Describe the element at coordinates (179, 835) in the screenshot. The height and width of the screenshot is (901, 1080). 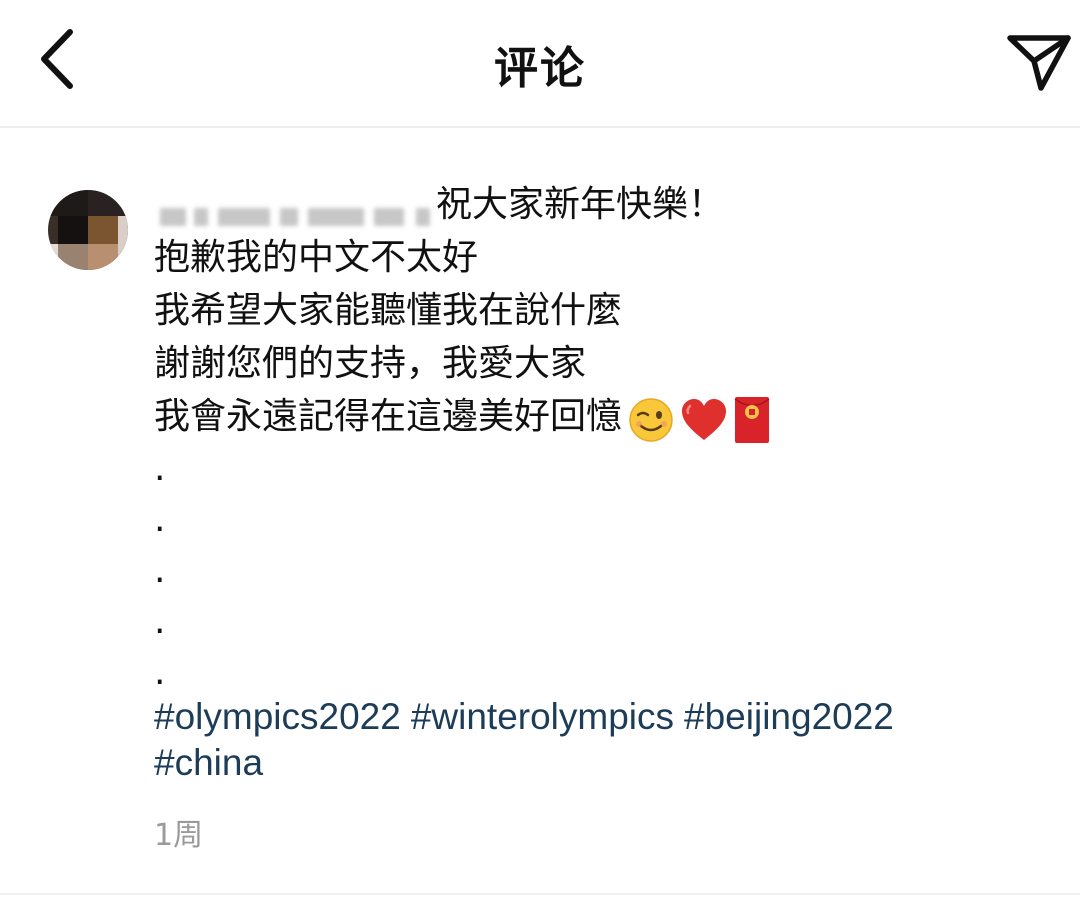
I see `comment-timestamp: 1周` at that location.